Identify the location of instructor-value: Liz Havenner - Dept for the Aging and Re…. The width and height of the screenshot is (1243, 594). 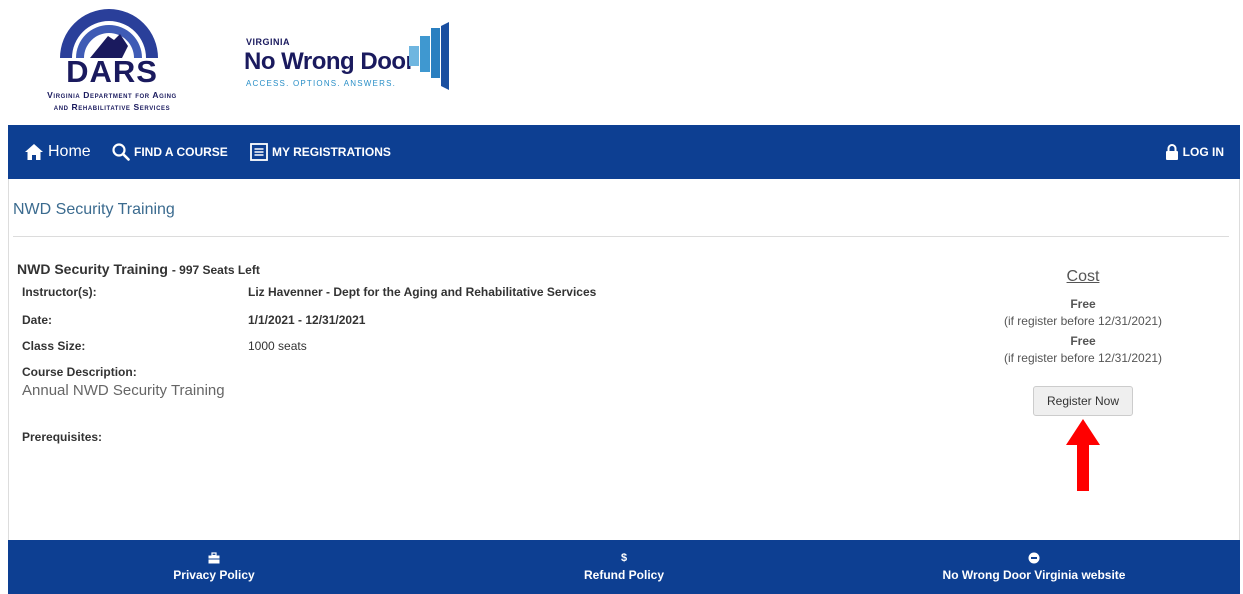
(422, 292).